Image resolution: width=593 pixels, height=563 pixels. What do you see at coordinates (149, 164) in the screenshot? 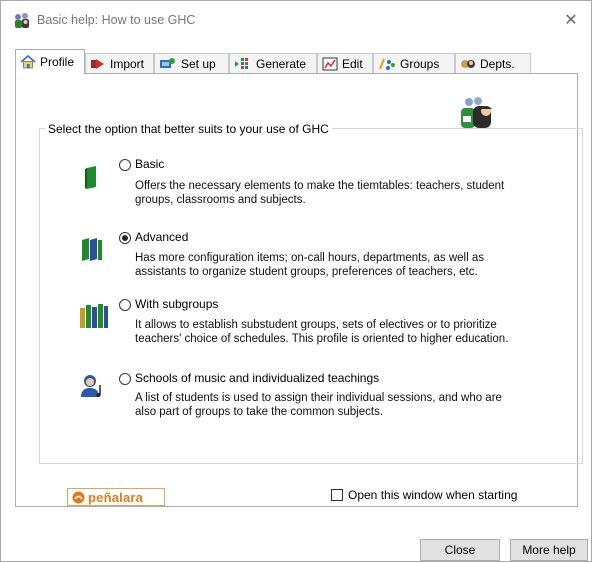
I see `option-basic-label: Basic` at bounding box center [149, 164].